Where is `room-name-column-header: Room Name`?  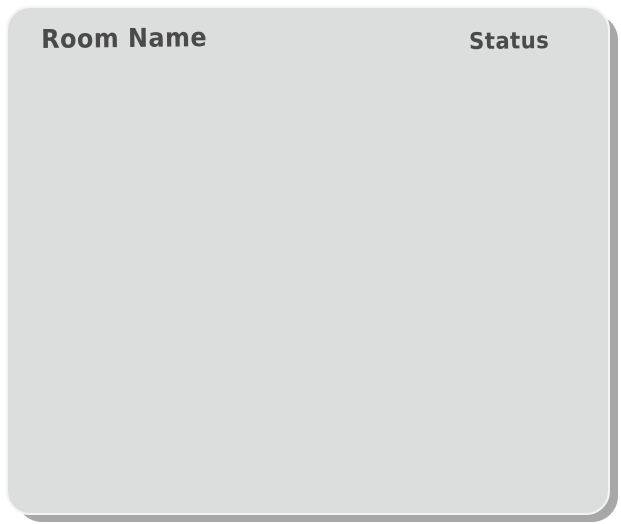 room-name-column-header: Room Name is located at coordinates (124, 39).